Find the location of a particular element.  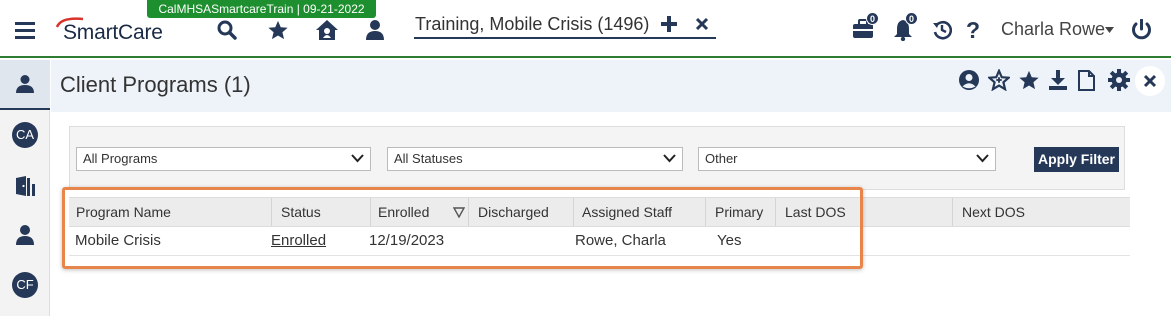

help-question-icon: ? is located at coordinates (973, 30).